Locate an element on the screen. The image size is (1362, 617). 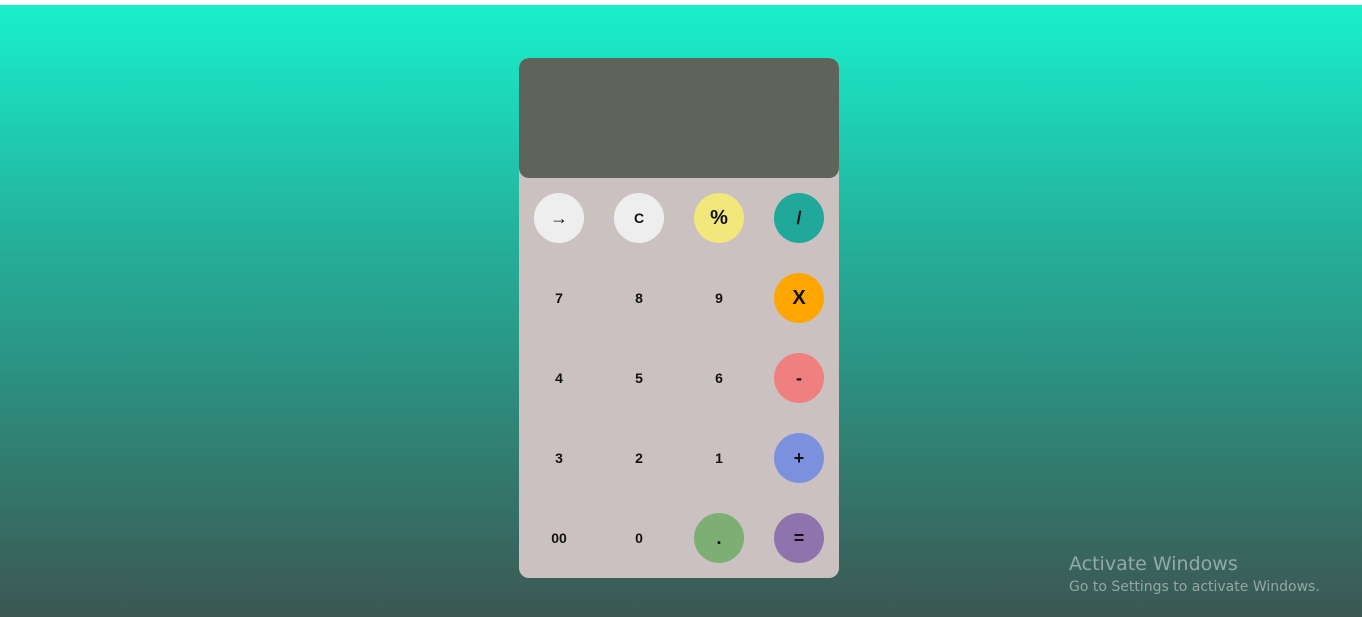
digit-5-button: 5 is located at coordinates (639, 378).